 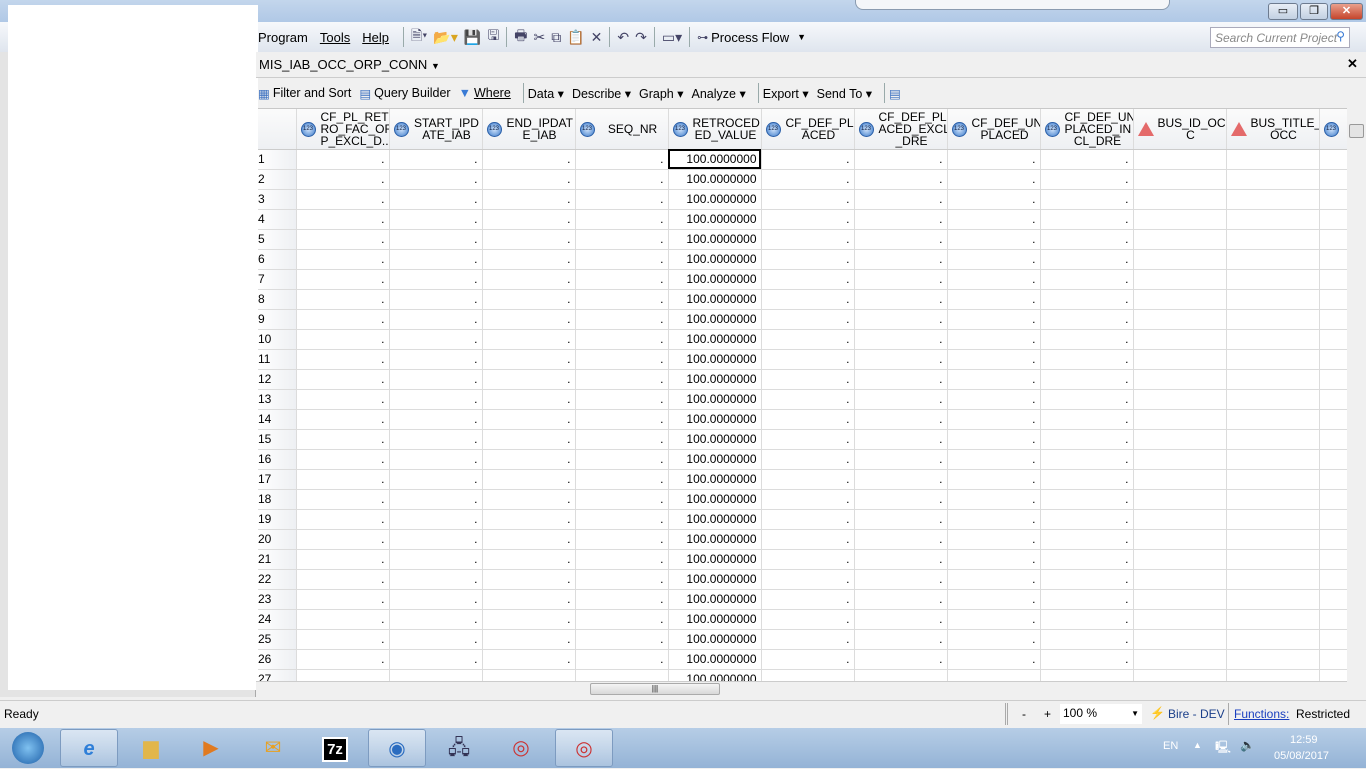 I want to click on search-icon: ⚲, so click(x=1340, y=36).